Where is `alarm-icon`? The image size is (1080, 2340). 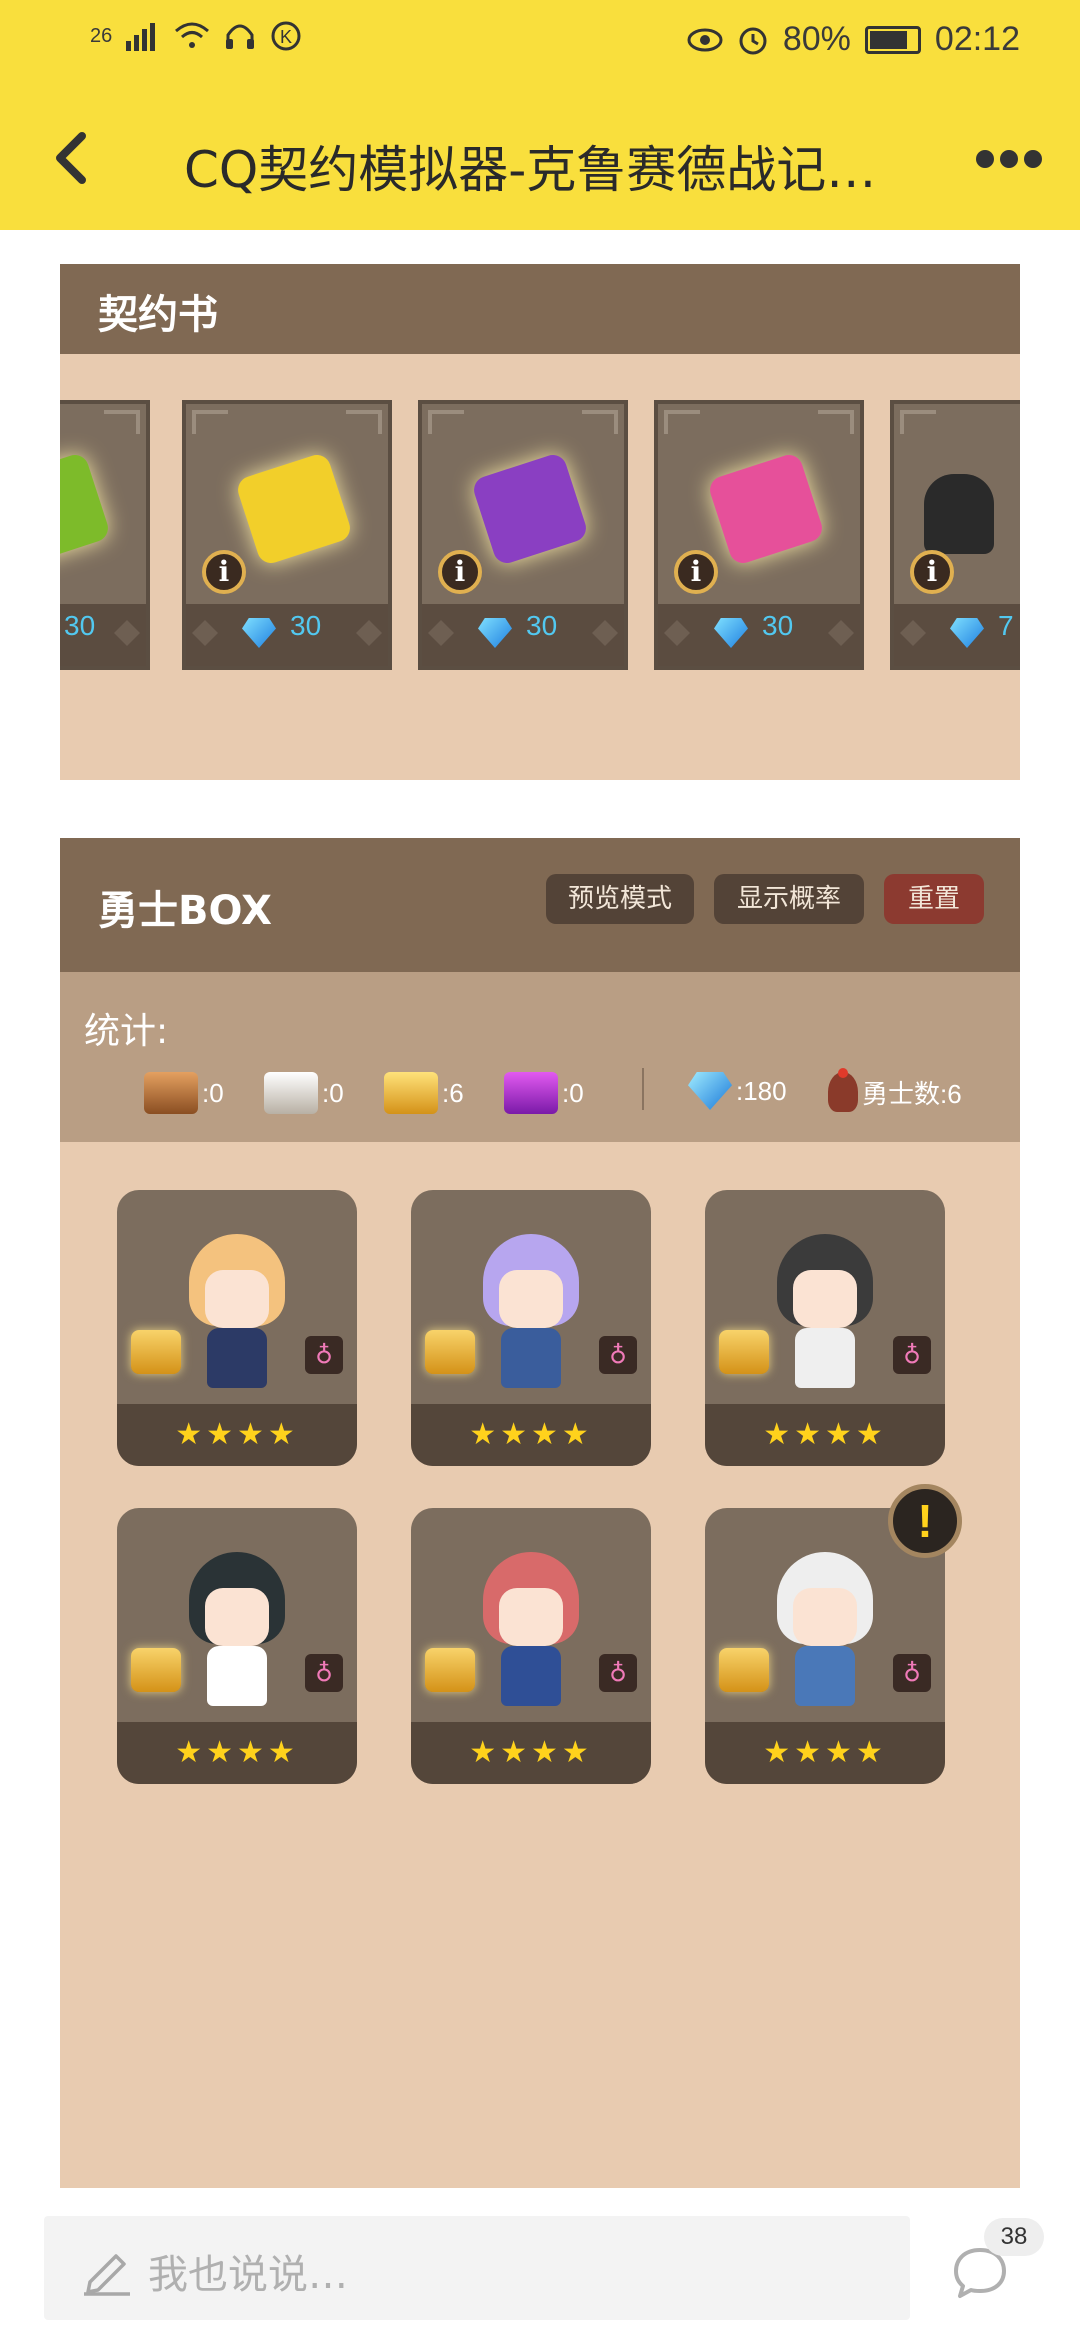 alarm-icon is located at coordinates (753, 40).